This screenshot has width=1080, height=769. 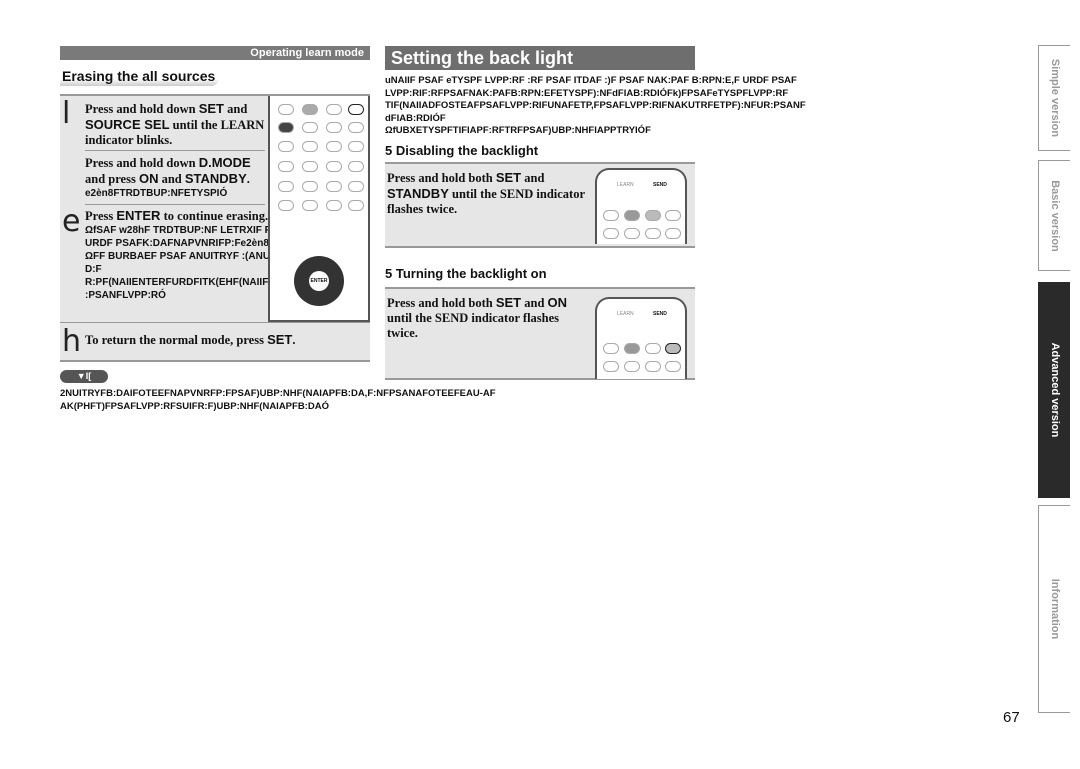 What do you see at coordinates (66, 113) in the screenshot?
I see `step-number: l` at bounding box center [66, 113].